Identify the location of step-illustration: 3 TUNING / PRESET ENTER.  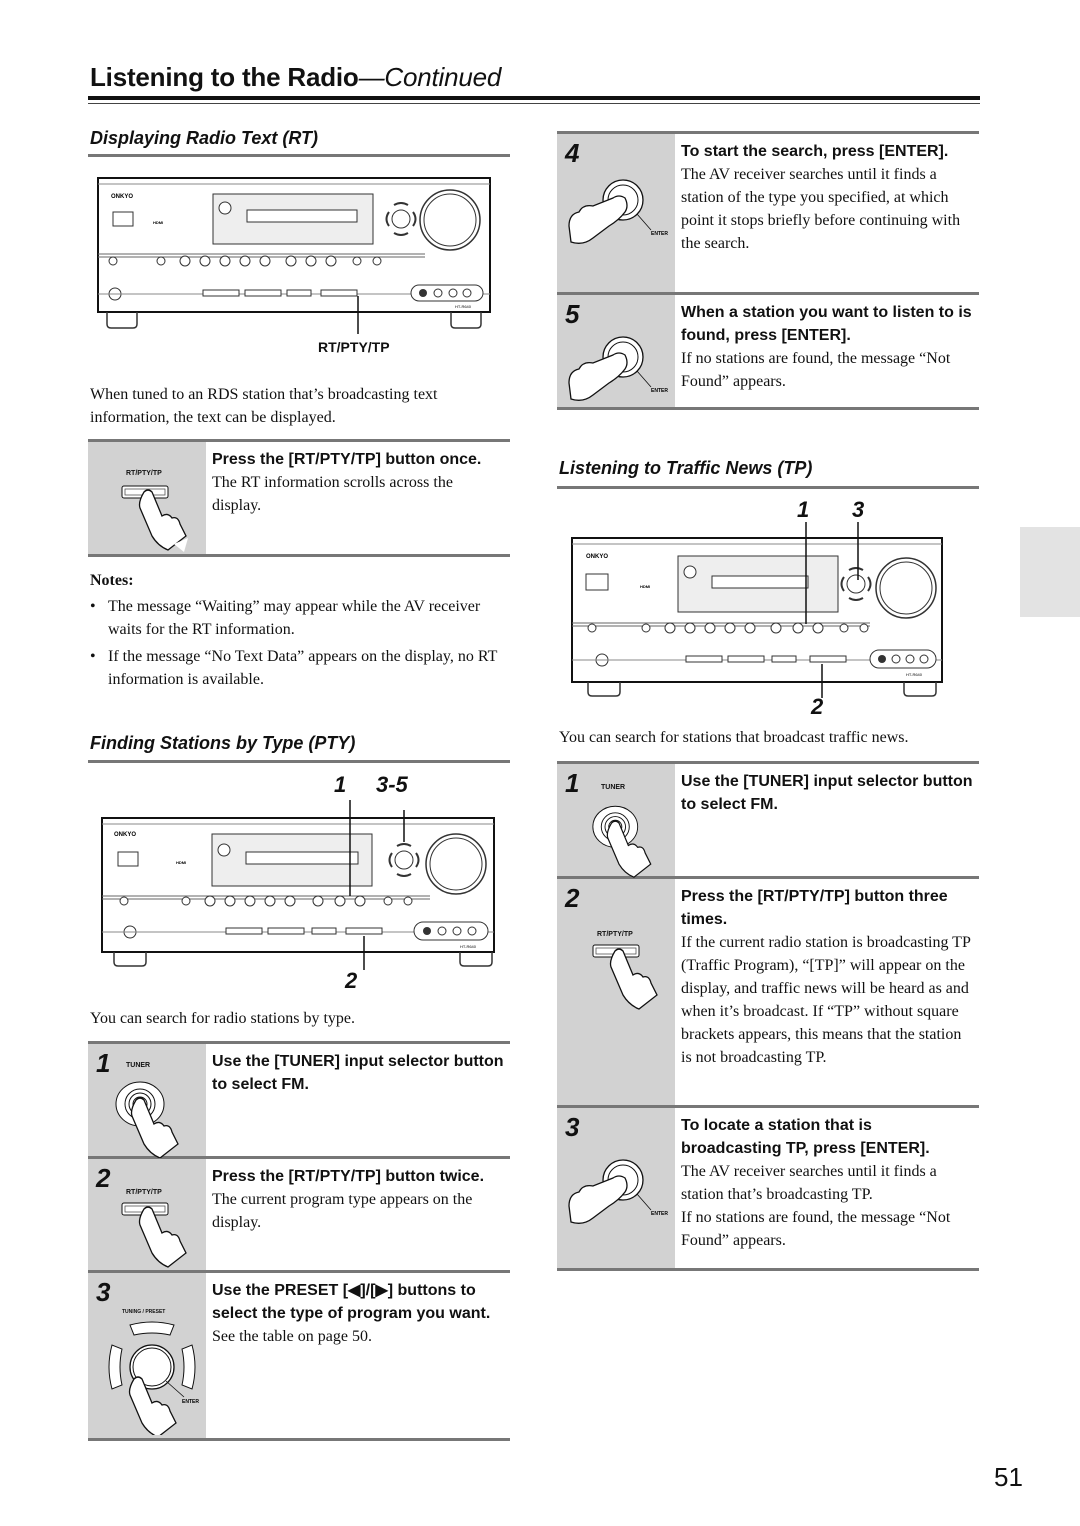
(147, 1355).